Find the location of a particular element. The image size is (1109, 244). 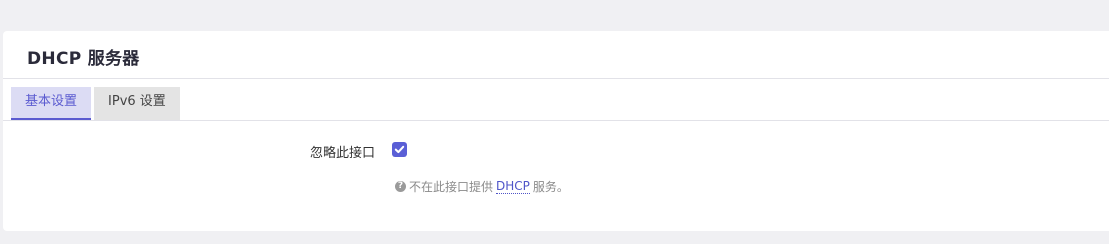

tab-bar: 基本设置 IPv6 设置 is located at coordinates (95, 103).